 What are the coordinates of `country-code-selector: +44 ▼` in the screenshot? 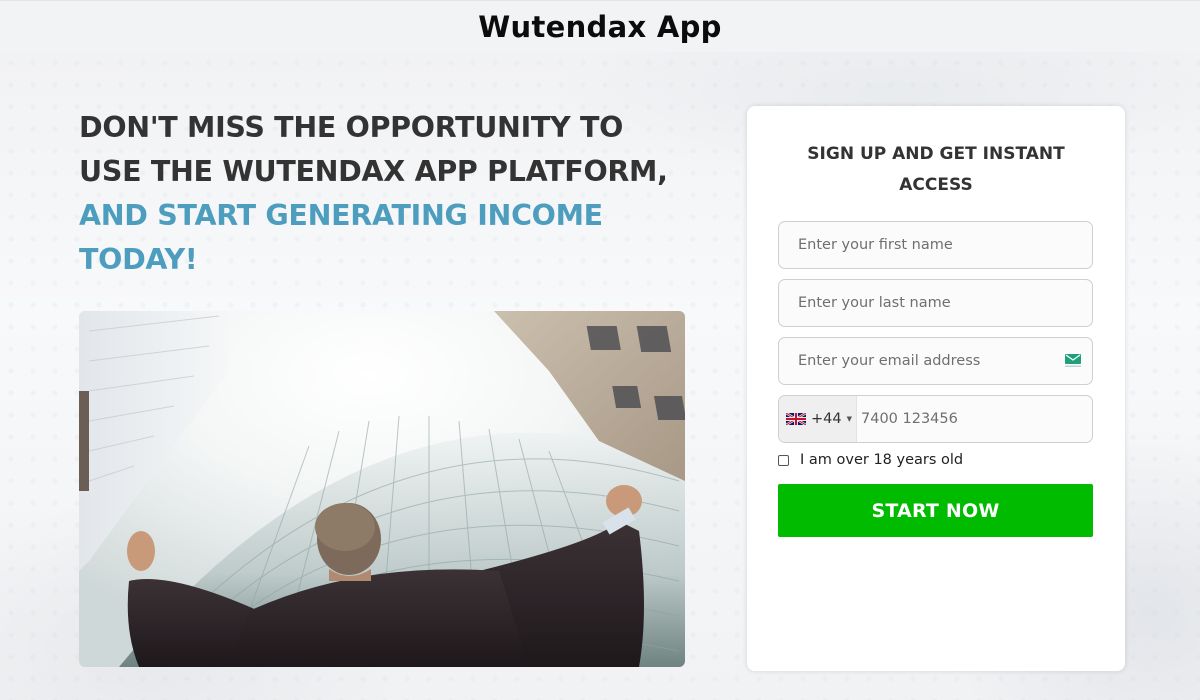 It's located at (818, 419).